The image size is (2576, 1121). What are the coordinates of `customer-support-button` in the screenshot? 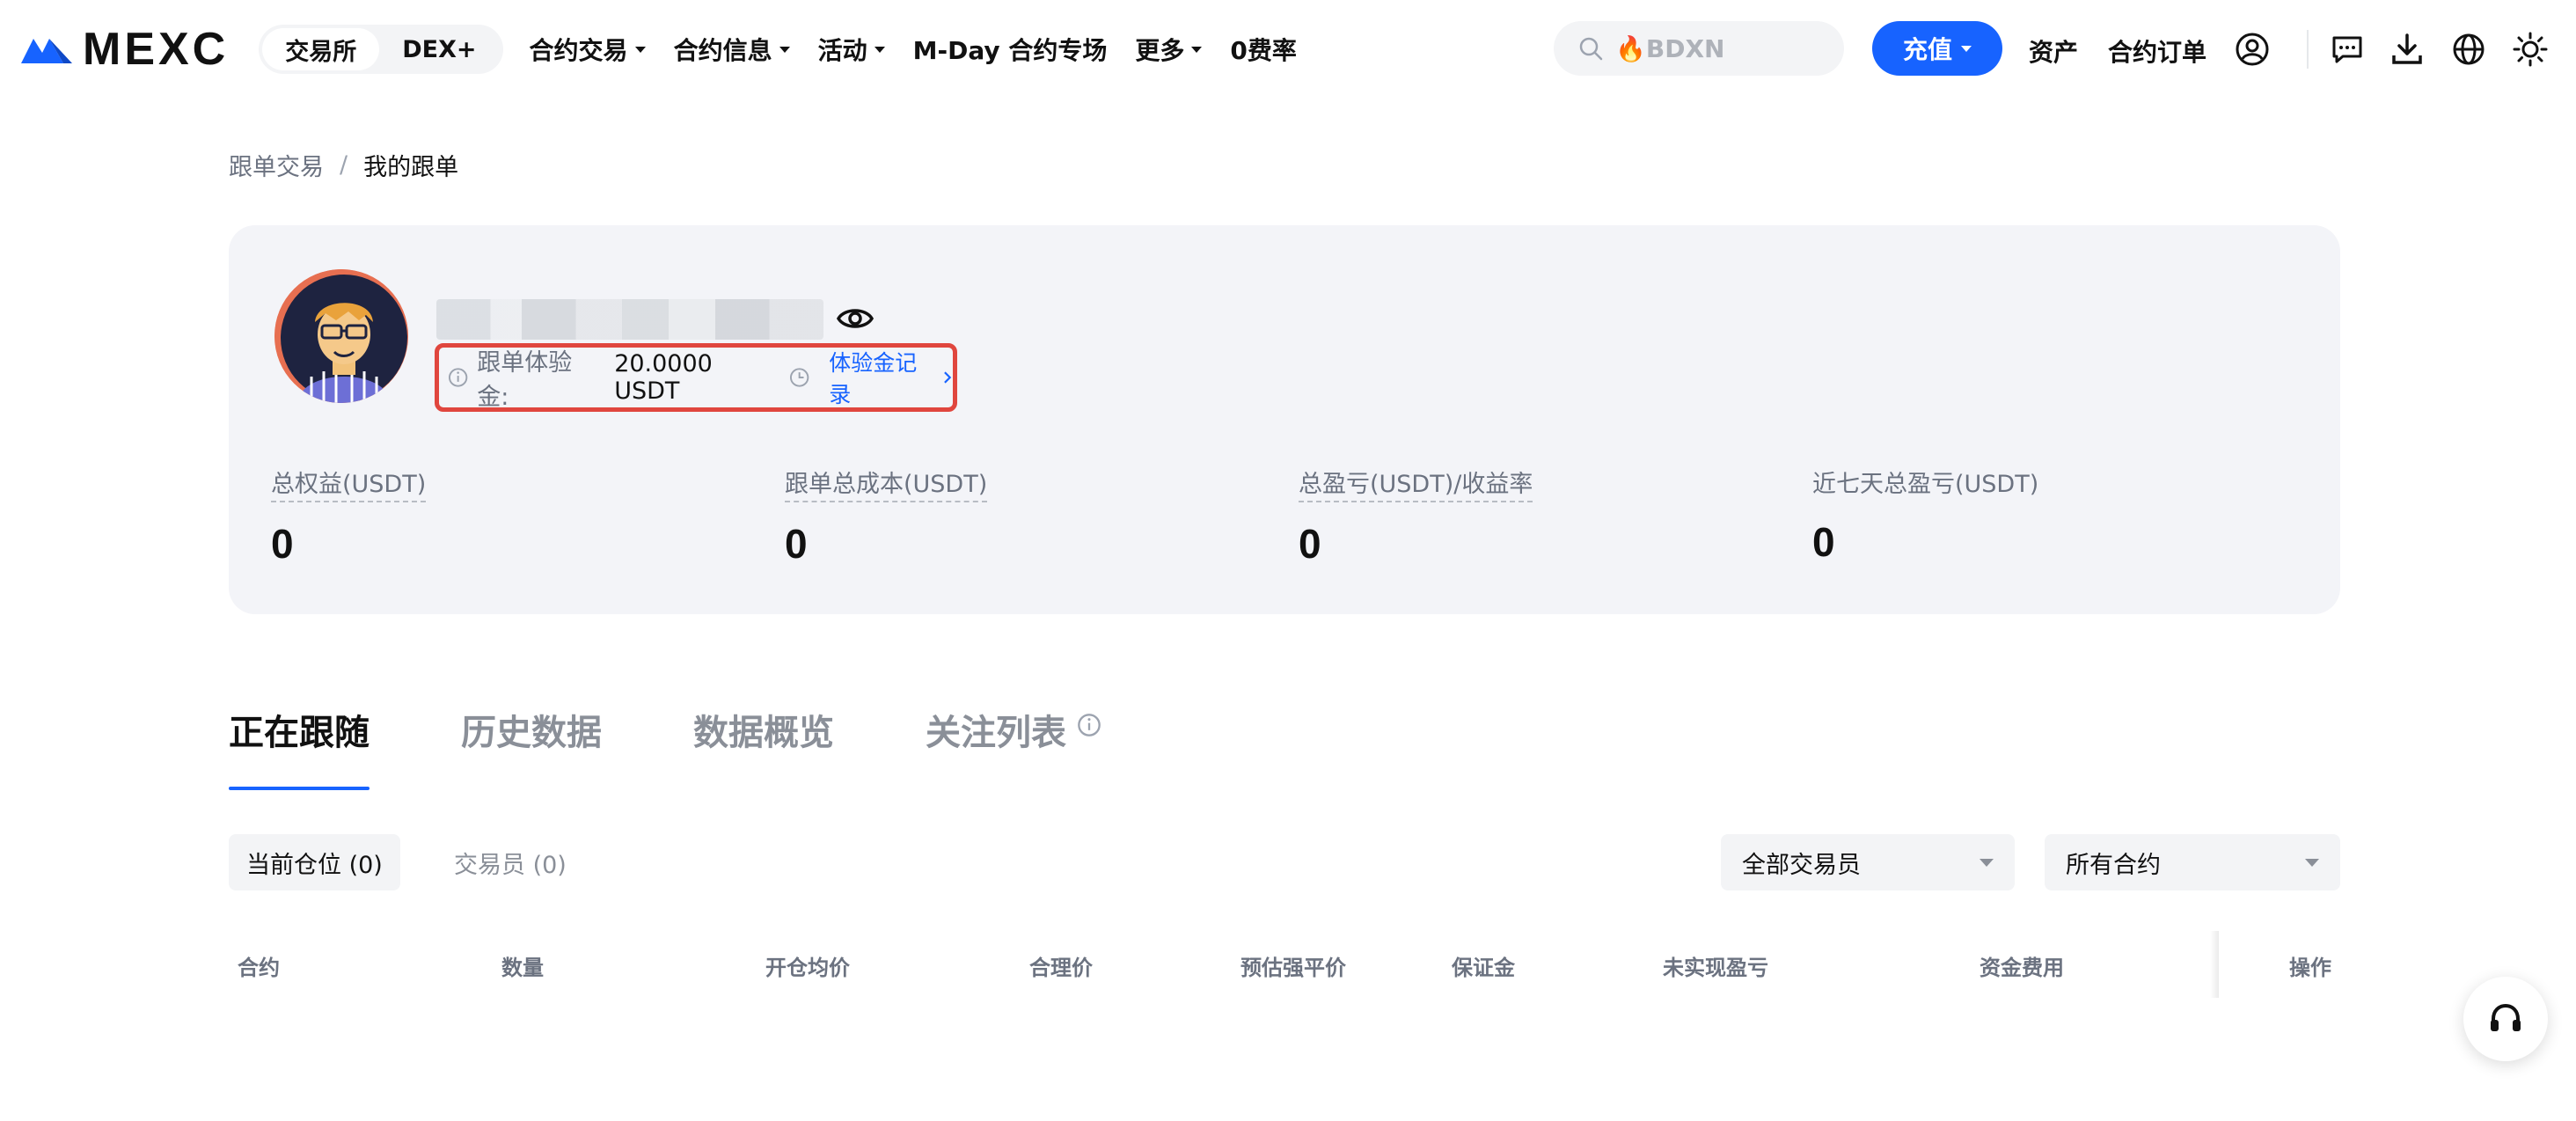 It's located at (2505, 1019).